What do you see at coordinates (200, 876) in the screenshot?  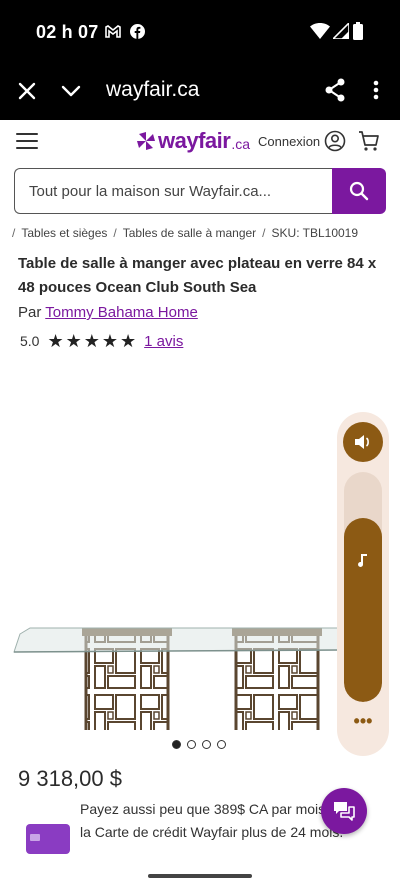 I see `home-indicator` at bounding box center [200, 876].